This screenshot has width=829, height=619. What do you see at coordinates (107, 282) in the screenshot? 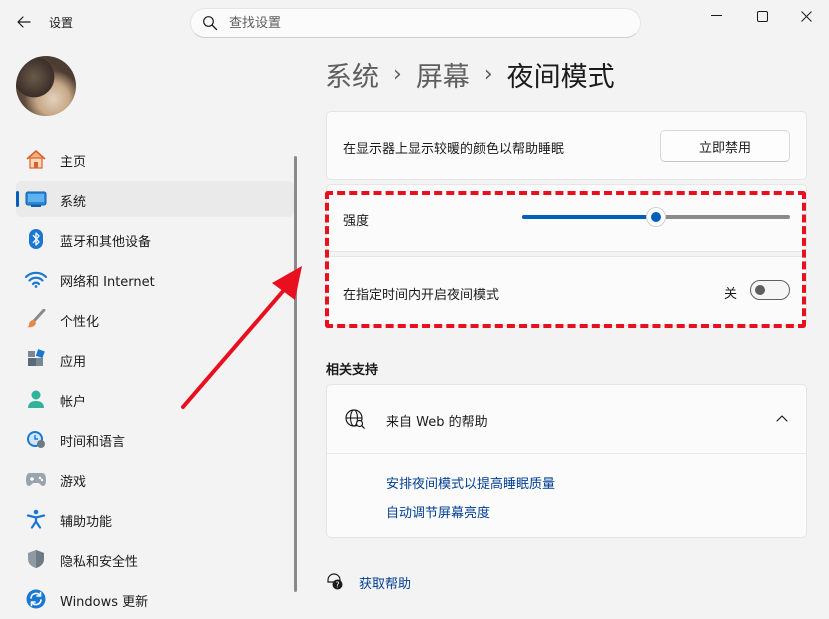
I see `sidebar-item-label: 网络和 Internet` at bounding box center [107, 282].